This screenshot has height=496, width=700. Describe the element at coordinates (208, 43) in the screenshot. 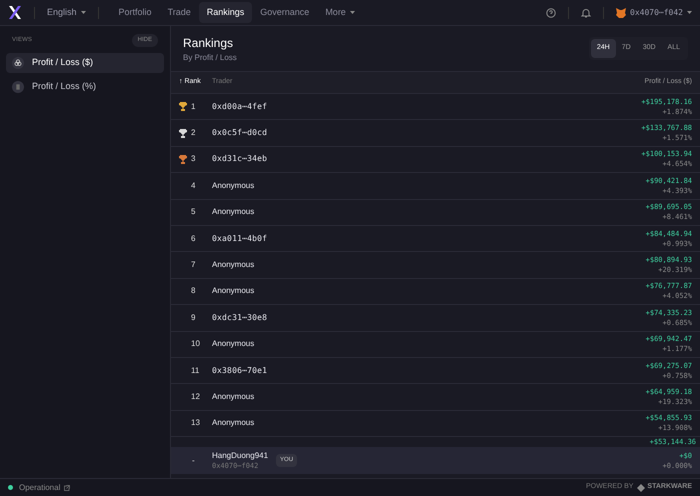

I see `page-title: Rankings` at that location.